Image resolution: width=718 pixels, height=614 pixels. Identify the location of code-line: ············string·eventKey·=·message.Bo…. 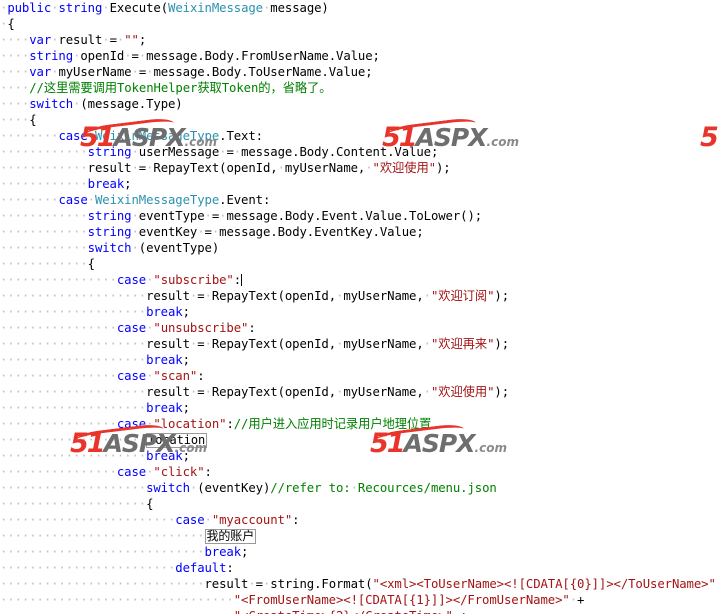
(359, 232).